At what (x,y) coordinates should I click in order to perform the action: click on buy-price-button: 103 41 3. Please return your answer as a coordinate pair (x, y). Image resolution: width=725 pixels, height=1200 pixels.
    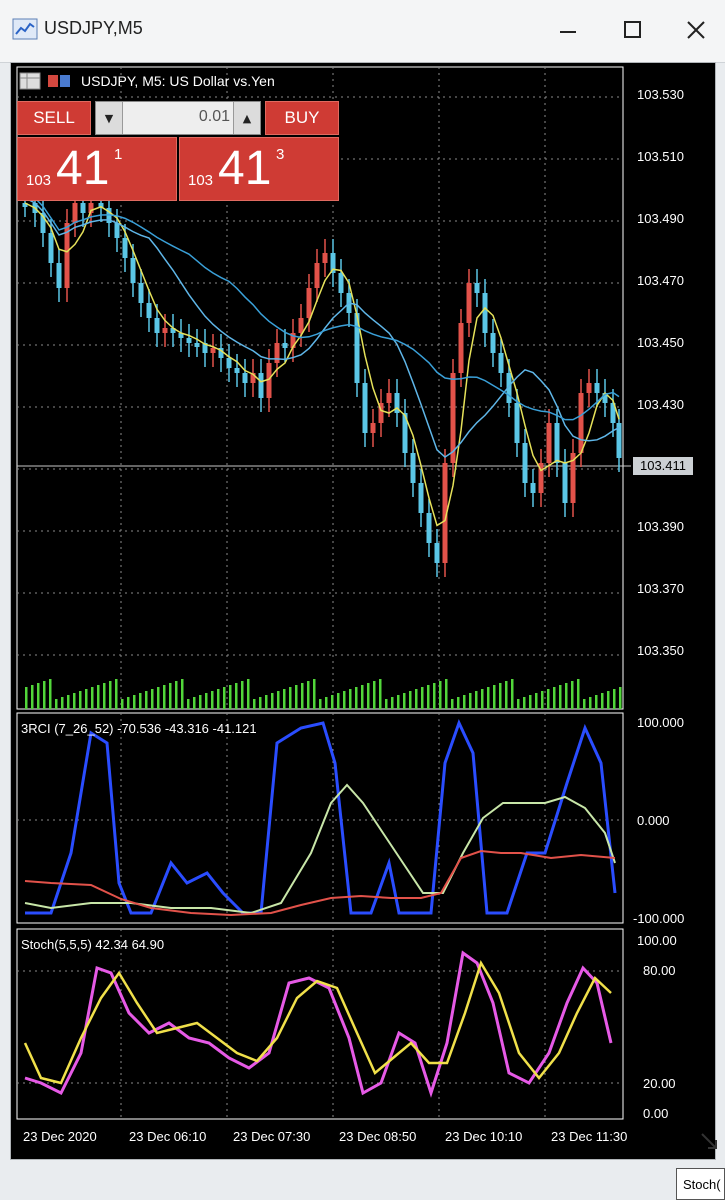
    Looking at the image, I should click on (259, 169).